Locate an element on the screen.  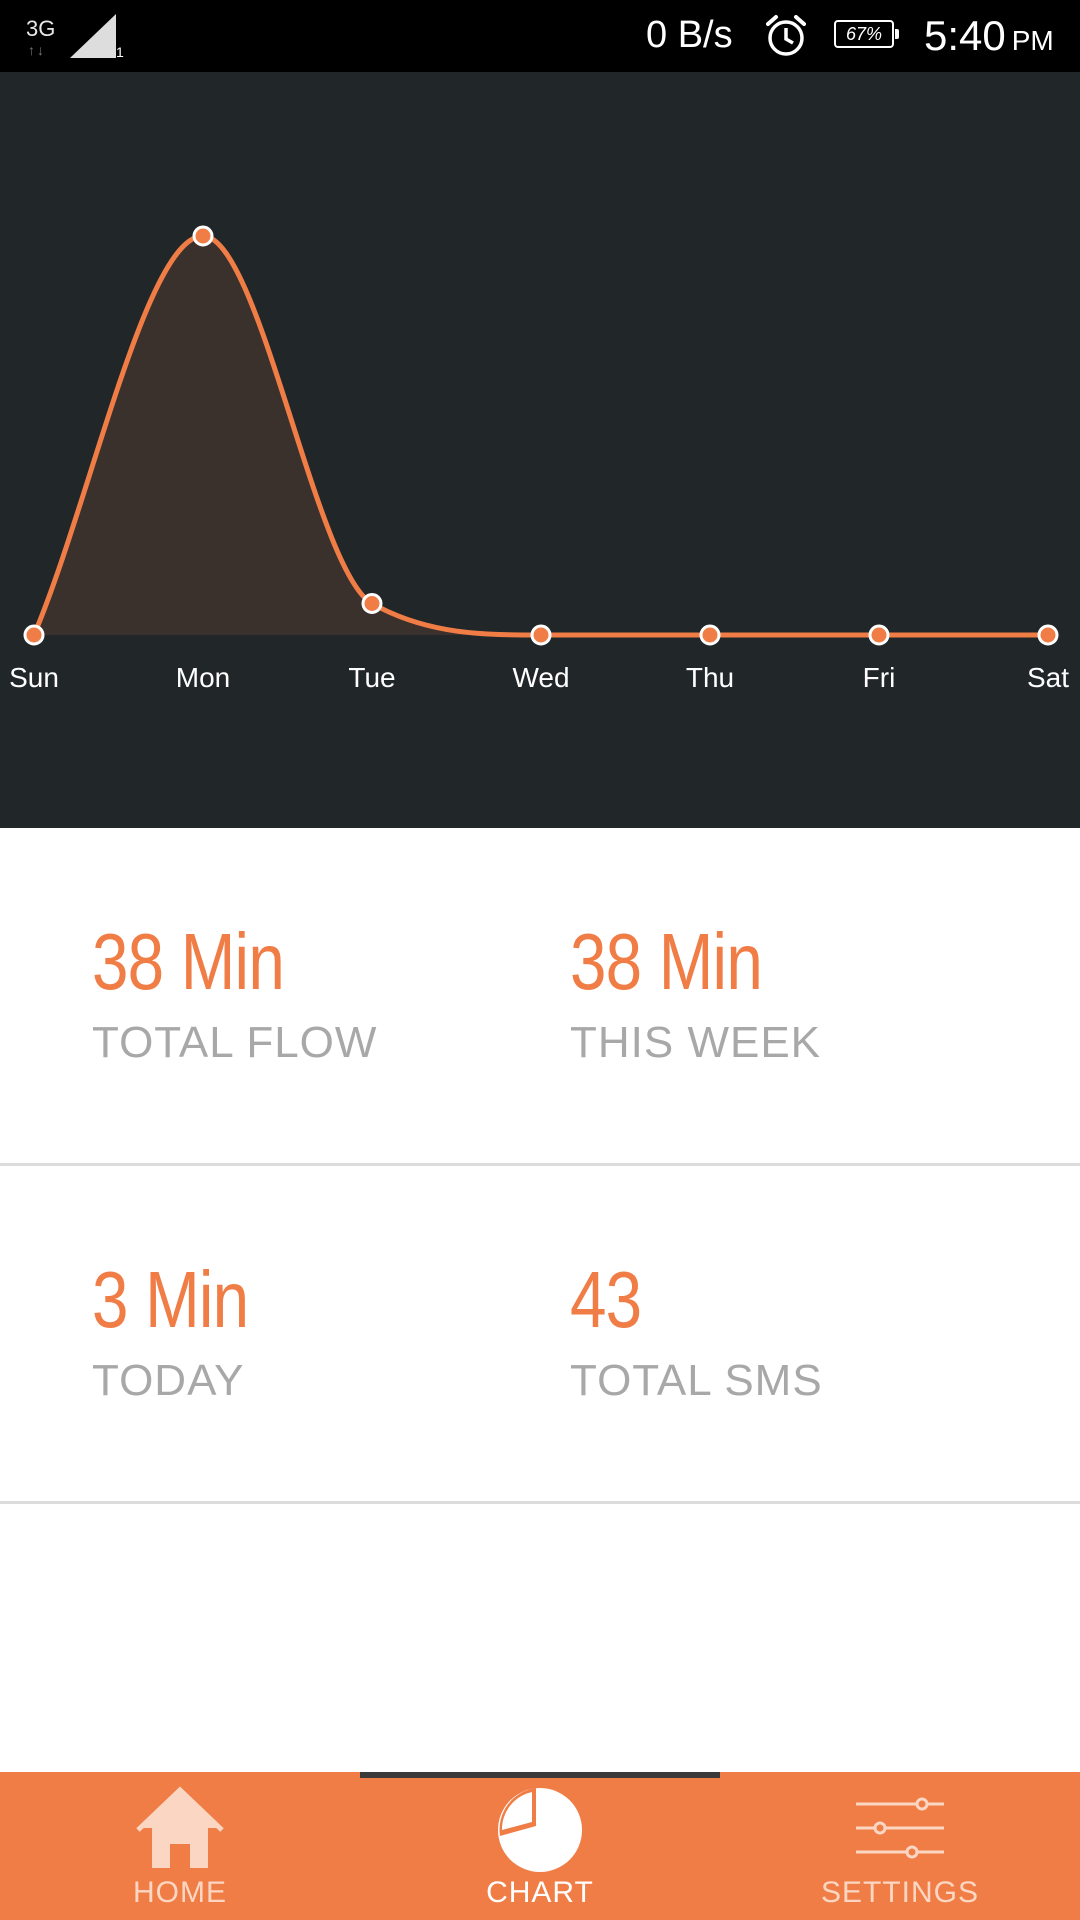
x-tick-label: Mon is located at coordinates (203, 677).